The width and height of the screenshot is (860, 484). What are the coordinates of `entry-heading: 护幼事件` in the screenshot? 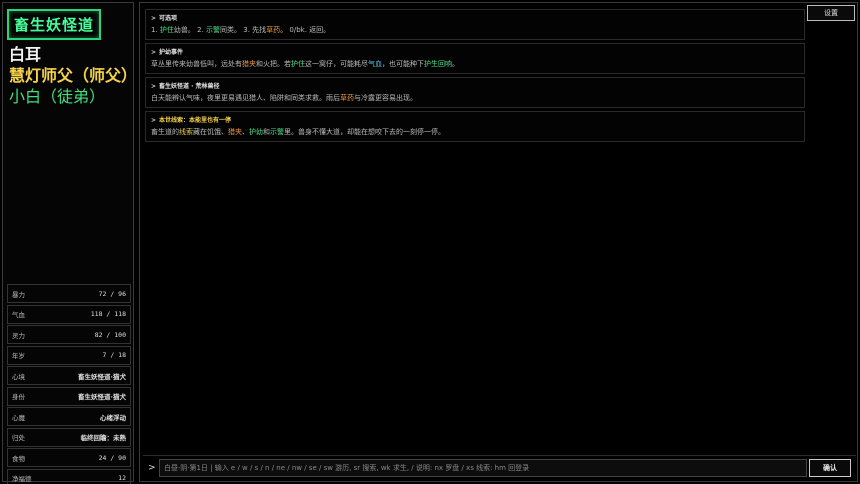 It's located at (171, 52).